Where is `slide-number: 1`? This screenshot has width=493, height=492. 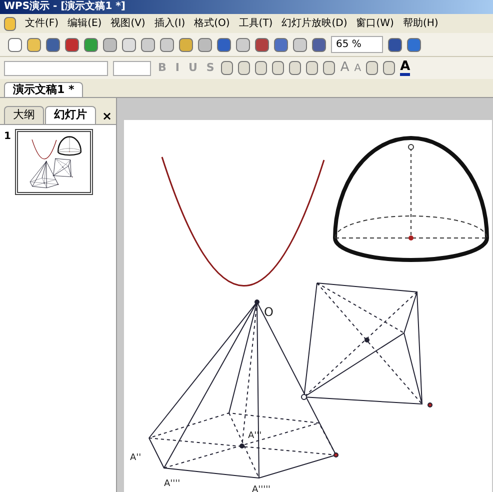
slide-number: 1 is located at coordinates (7, 137).